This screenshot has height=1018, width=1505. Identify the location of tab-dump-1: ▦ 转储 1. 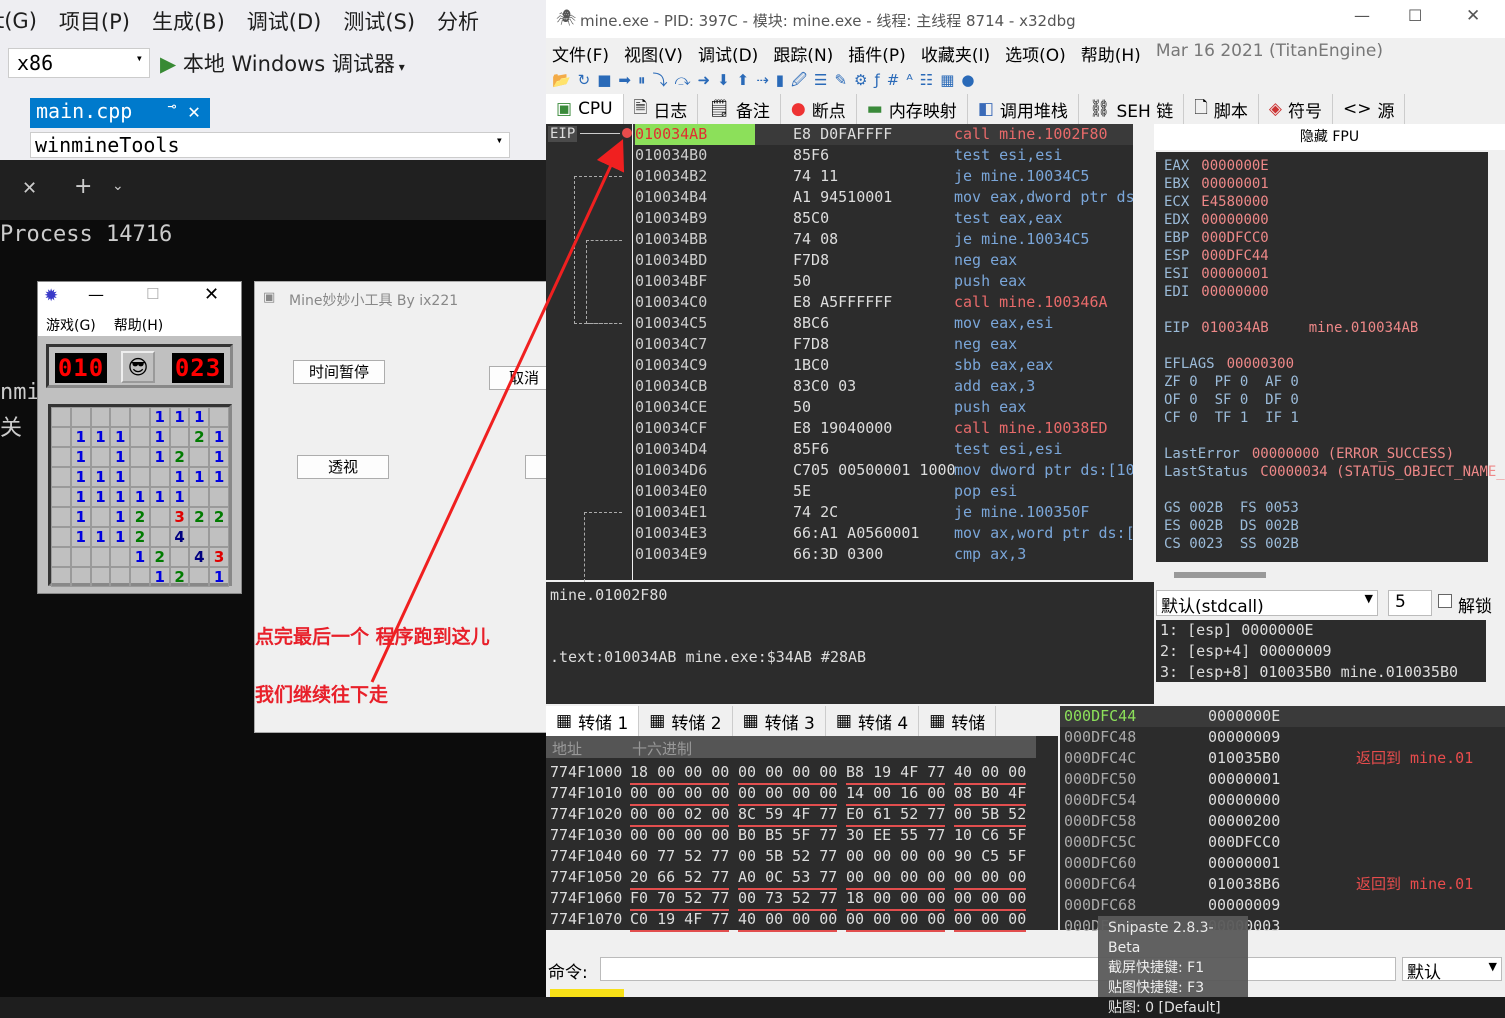
(593, 721).